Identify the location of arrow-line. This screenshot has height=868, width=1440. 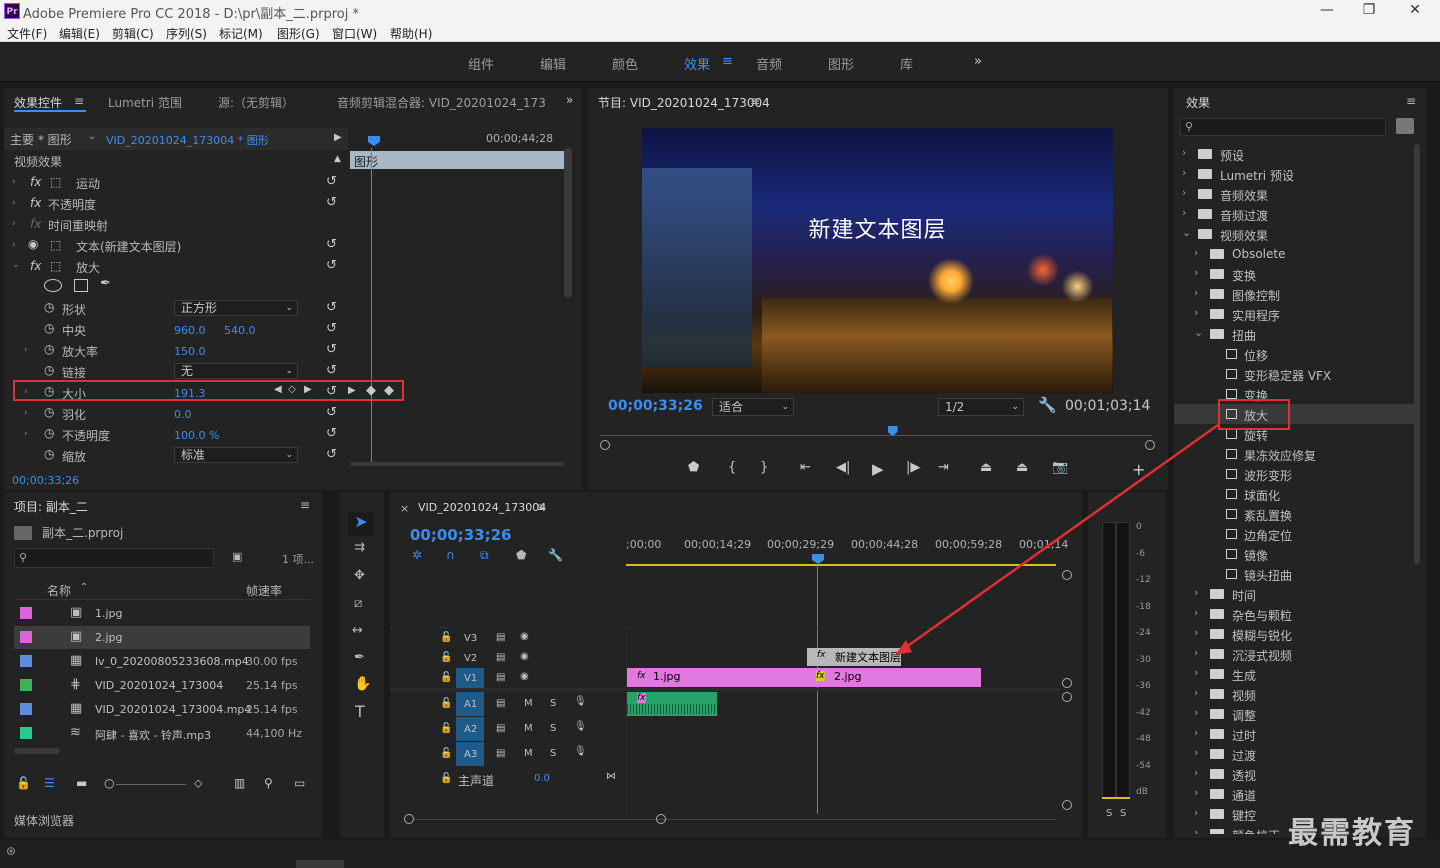
(1060, 537).